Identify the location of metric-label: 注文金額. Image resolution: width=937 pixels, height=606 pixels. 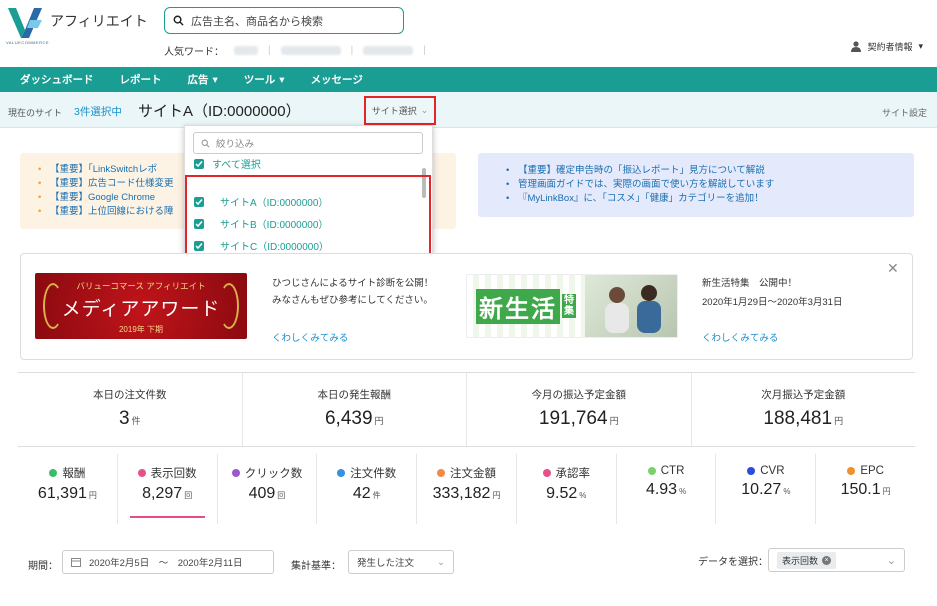
(466, 473).